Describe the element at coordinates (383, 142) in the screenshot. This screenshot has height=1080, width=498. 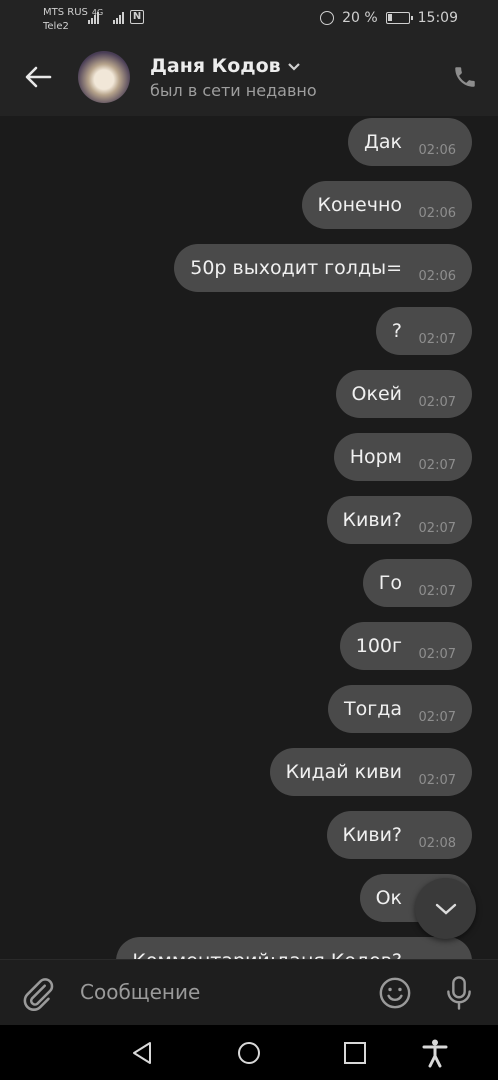
I see `message-text: Дак` at that location.